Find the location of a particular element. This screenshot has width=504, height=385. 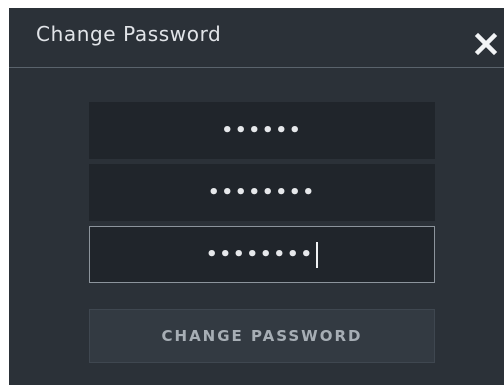

dialog-title: Change Password is located at coordinates (129, 34).